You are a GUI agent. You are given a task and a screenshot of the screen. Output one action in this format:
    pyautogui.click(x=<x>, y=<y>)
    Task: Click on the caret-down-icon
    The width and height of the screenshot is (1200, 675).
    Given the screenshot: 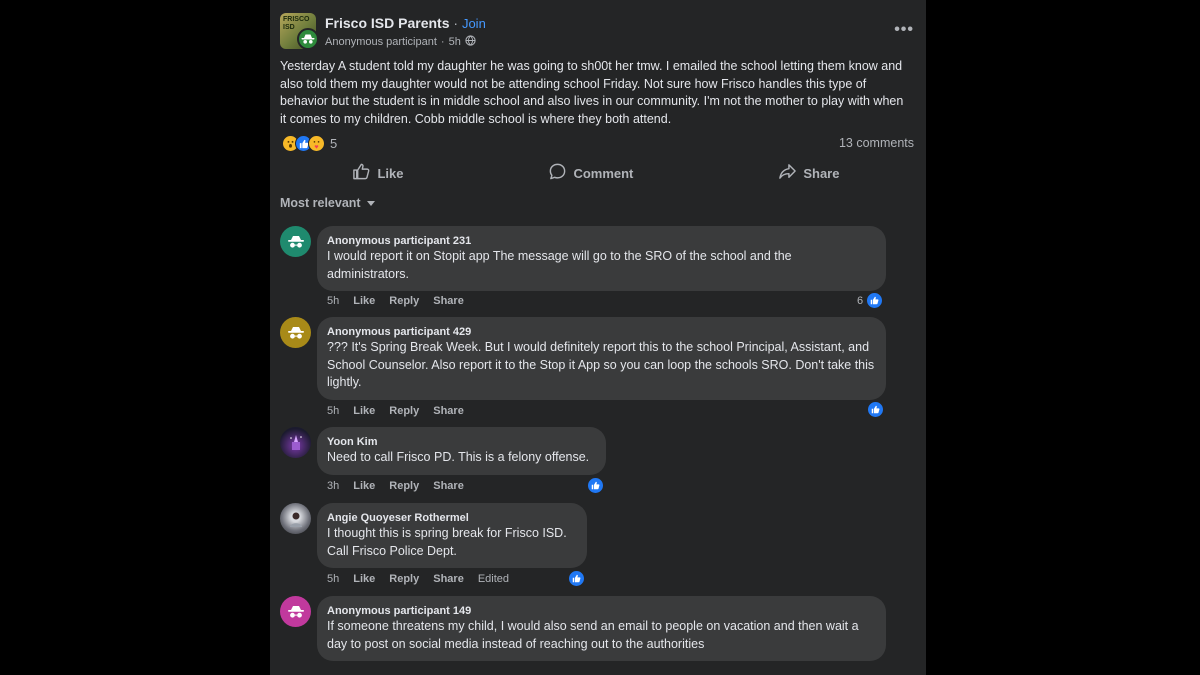 What is the action you would take?
    pyautogui.click(x=370, y=203)
    